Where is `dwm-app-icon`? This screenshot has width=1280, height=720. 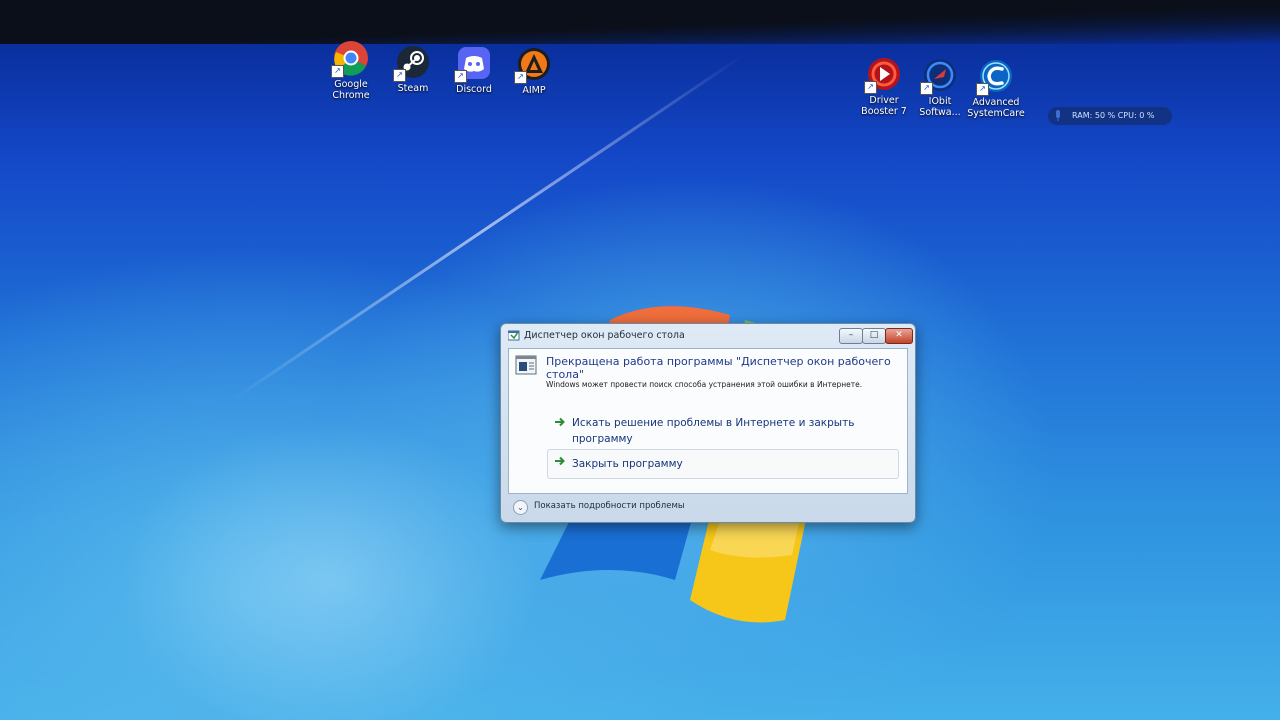 dwm-app-icon is located at coordinates (514, 335).